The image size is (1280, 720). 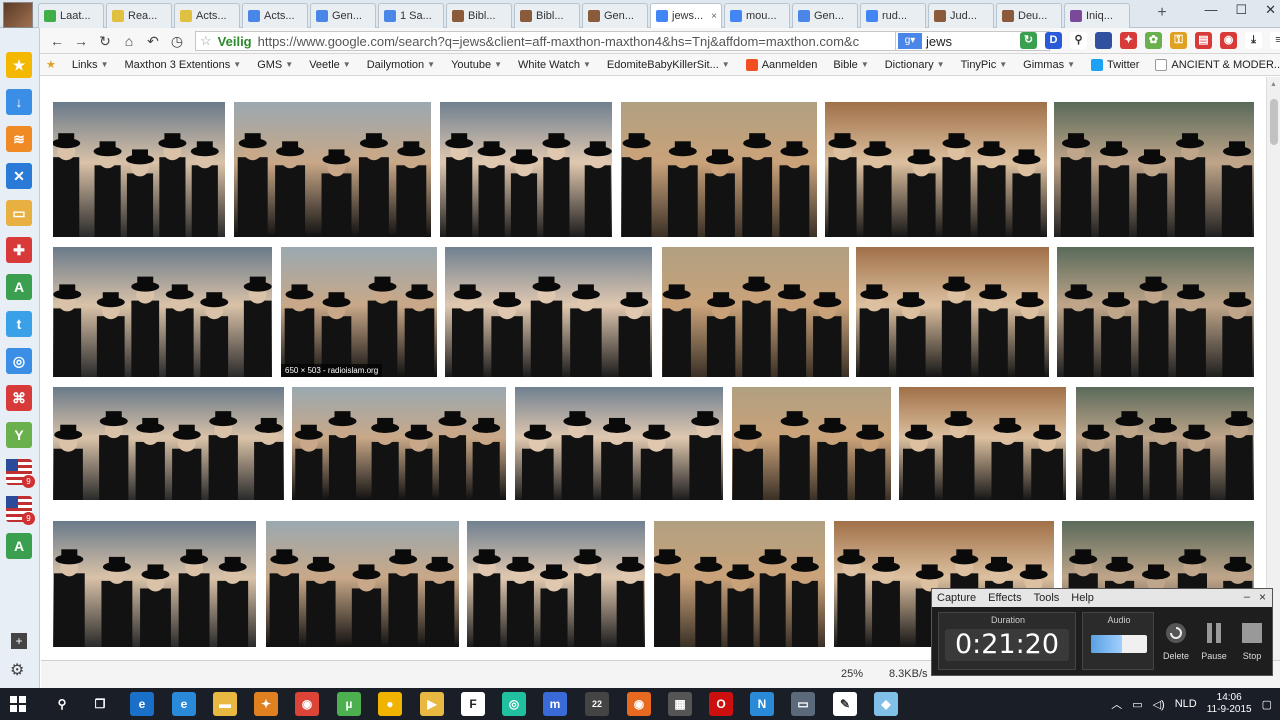 I want to click on app-tool-icon: ✎, so click(x=845, y=704).